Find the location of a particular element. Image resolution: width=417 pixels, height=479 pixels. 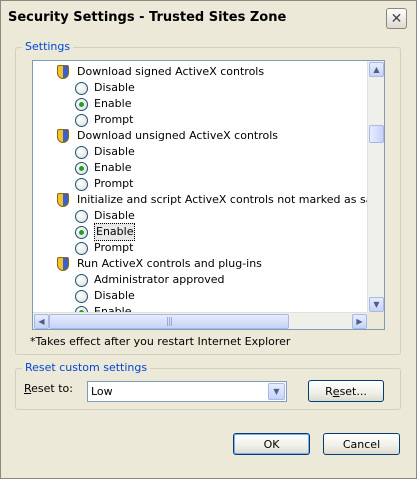

cancel-button-label: Cancel is located at coordinates (361, 444).